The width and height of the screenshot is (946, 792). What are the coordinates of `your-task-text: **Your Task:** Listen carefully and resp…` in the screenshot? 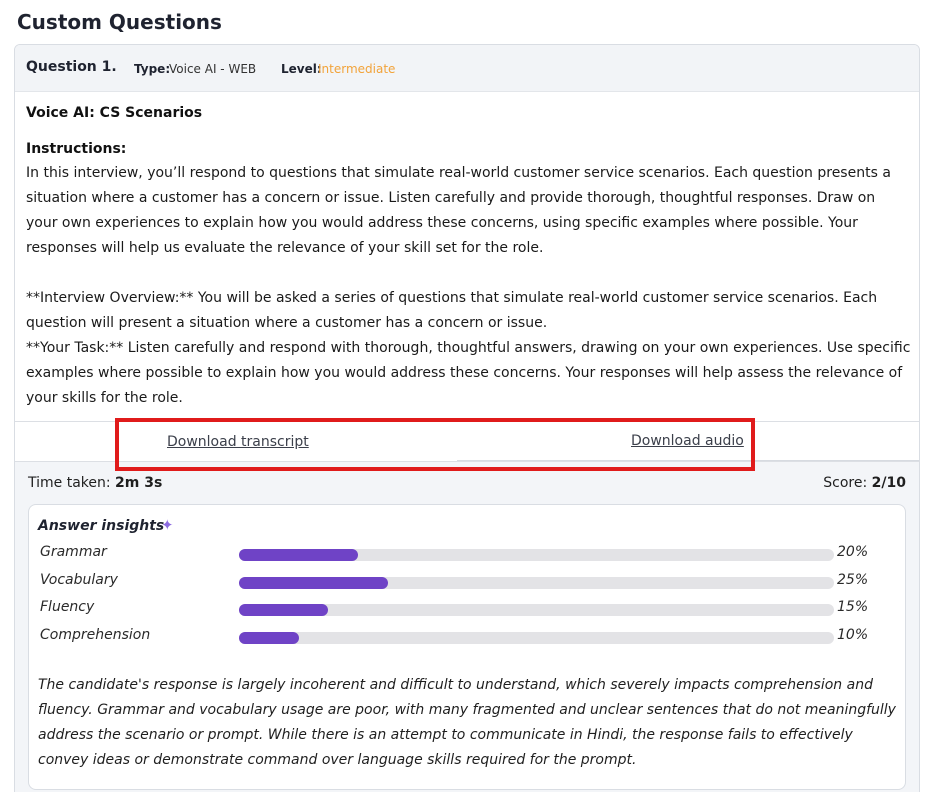 It's located at (468, 373).